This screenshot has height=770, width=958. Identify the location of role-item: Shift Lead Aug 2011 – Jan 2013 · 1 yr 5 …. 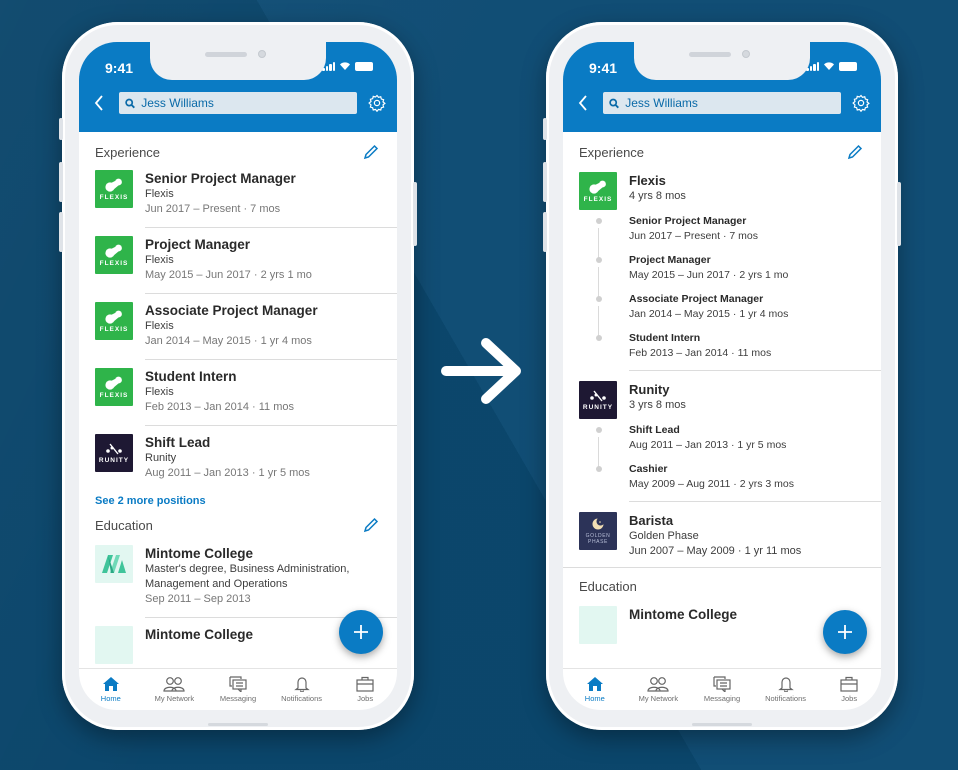
(738, 446).